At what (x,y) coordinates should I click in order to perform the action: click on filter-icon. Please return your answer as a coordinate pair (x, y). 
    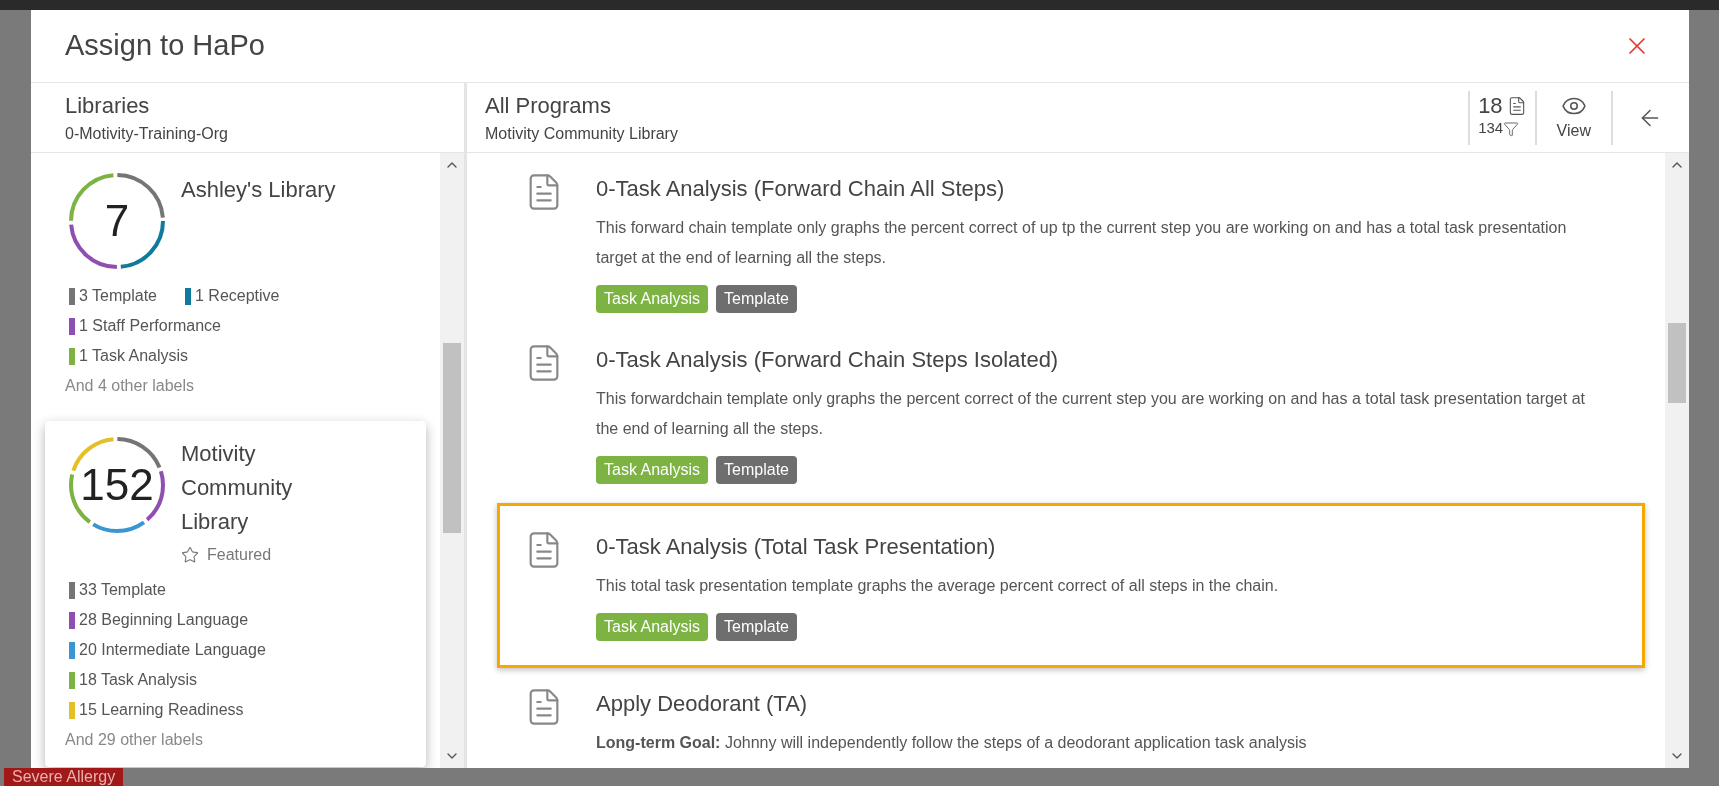
    Looking at the image, I should click on (1511, 128).